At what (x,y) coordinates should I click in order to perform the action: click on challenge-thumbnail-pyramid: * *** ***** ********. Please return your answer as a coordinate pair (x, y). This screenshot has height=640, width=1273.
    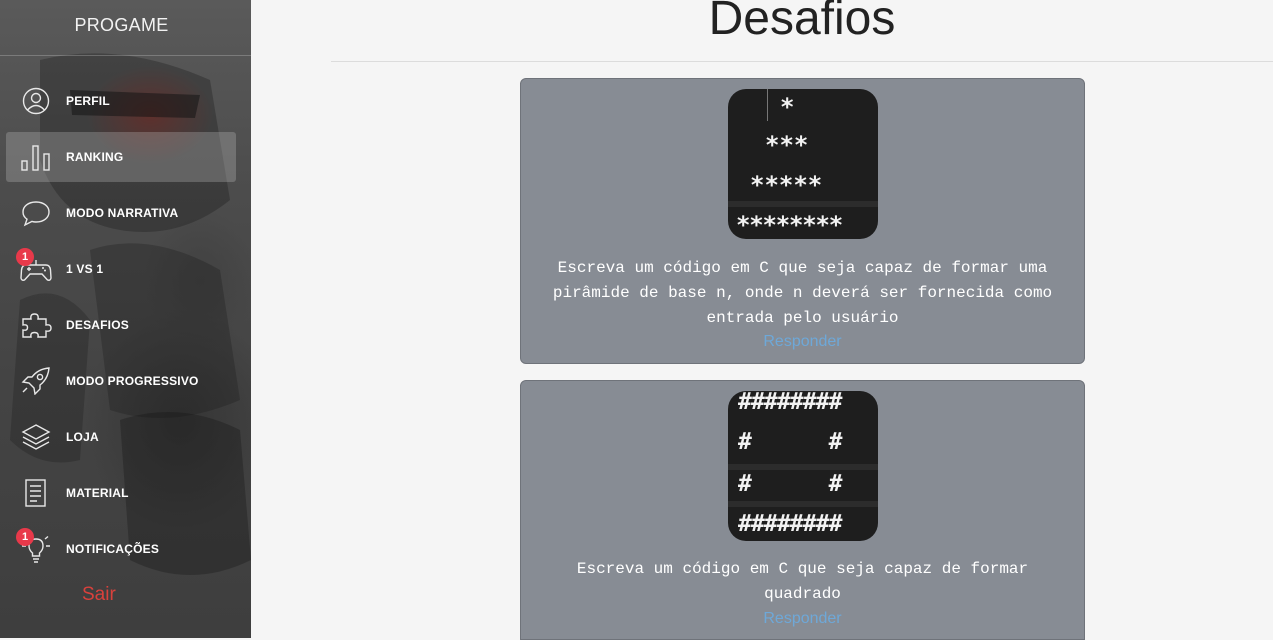
    Looking at the image, I should click on (803, 164).